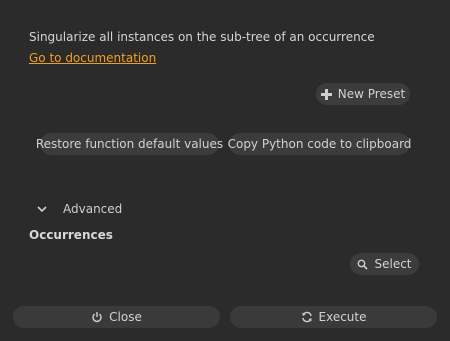 The image size is (450, 341). I want to click on restore-defaults-label: Restore function default values, so click(129, 144).